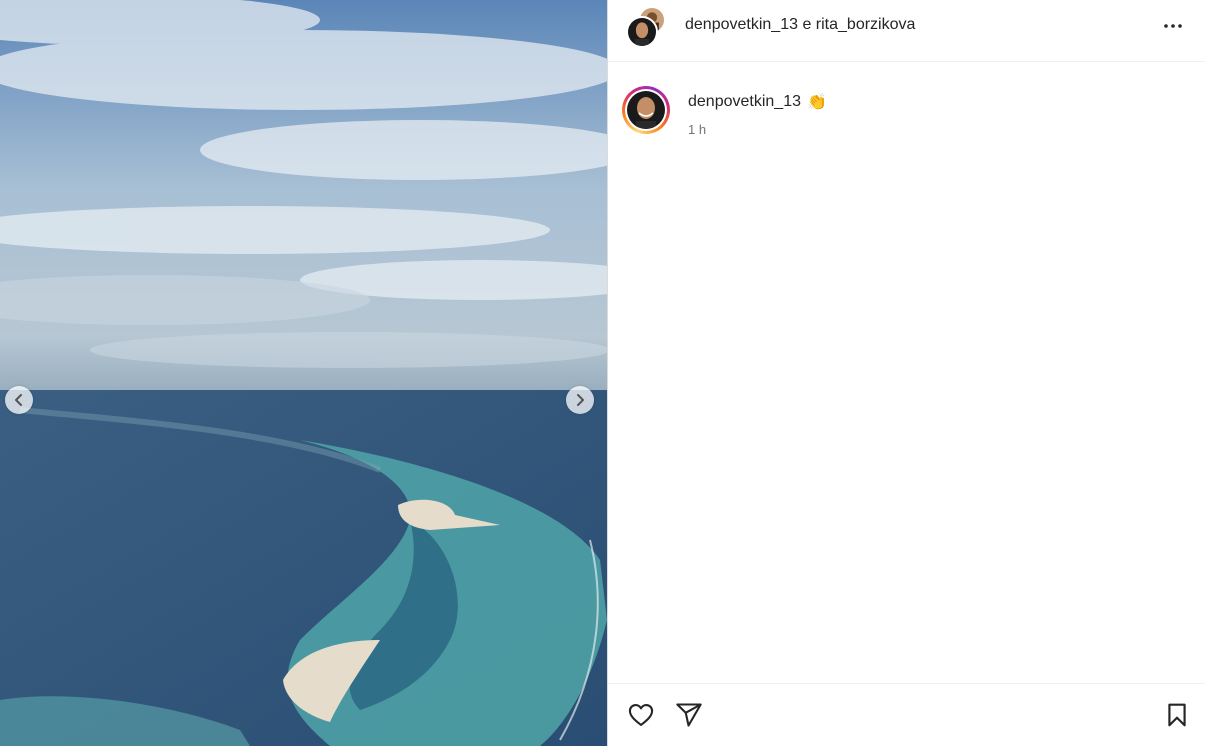  I want to click on clapping-hands-emoji: 👏, so click(816, 102).